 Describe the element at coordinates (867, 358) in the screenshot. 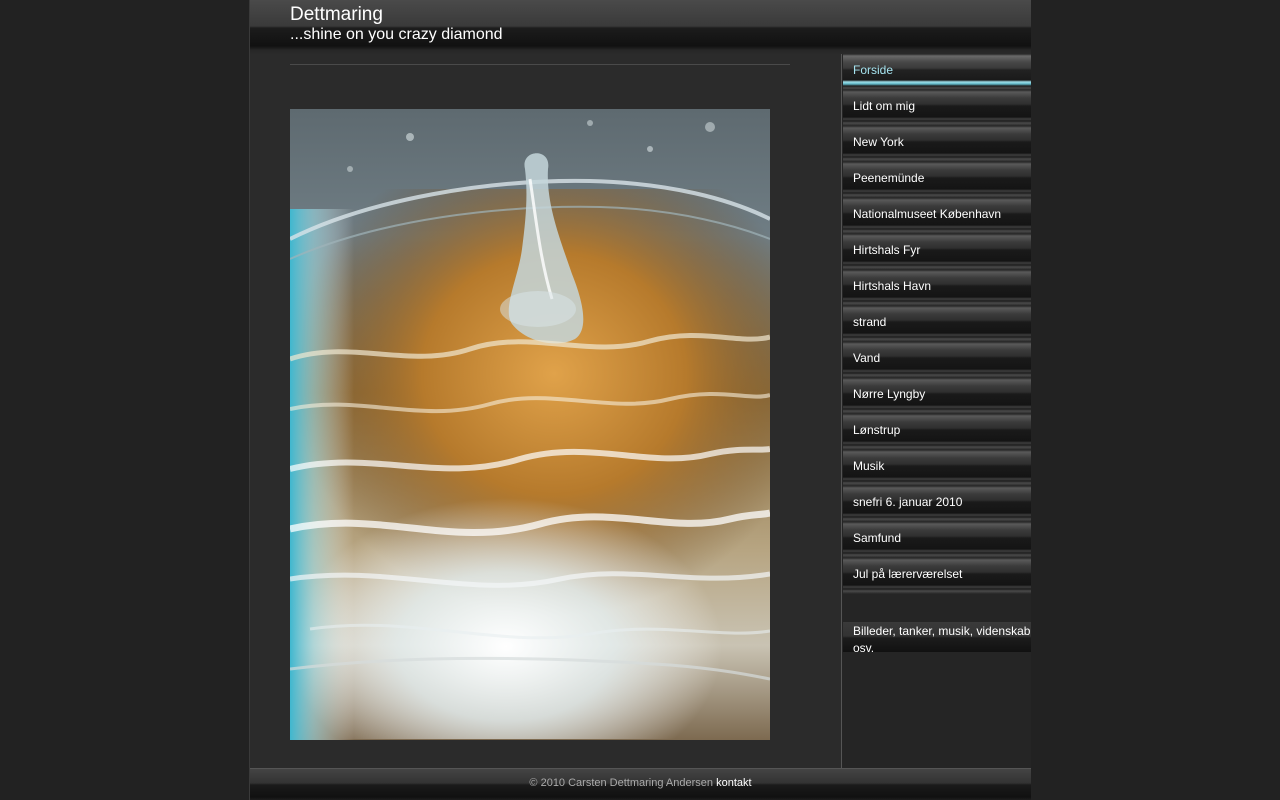

I see `sidebar-item-label: Vand` at that location.